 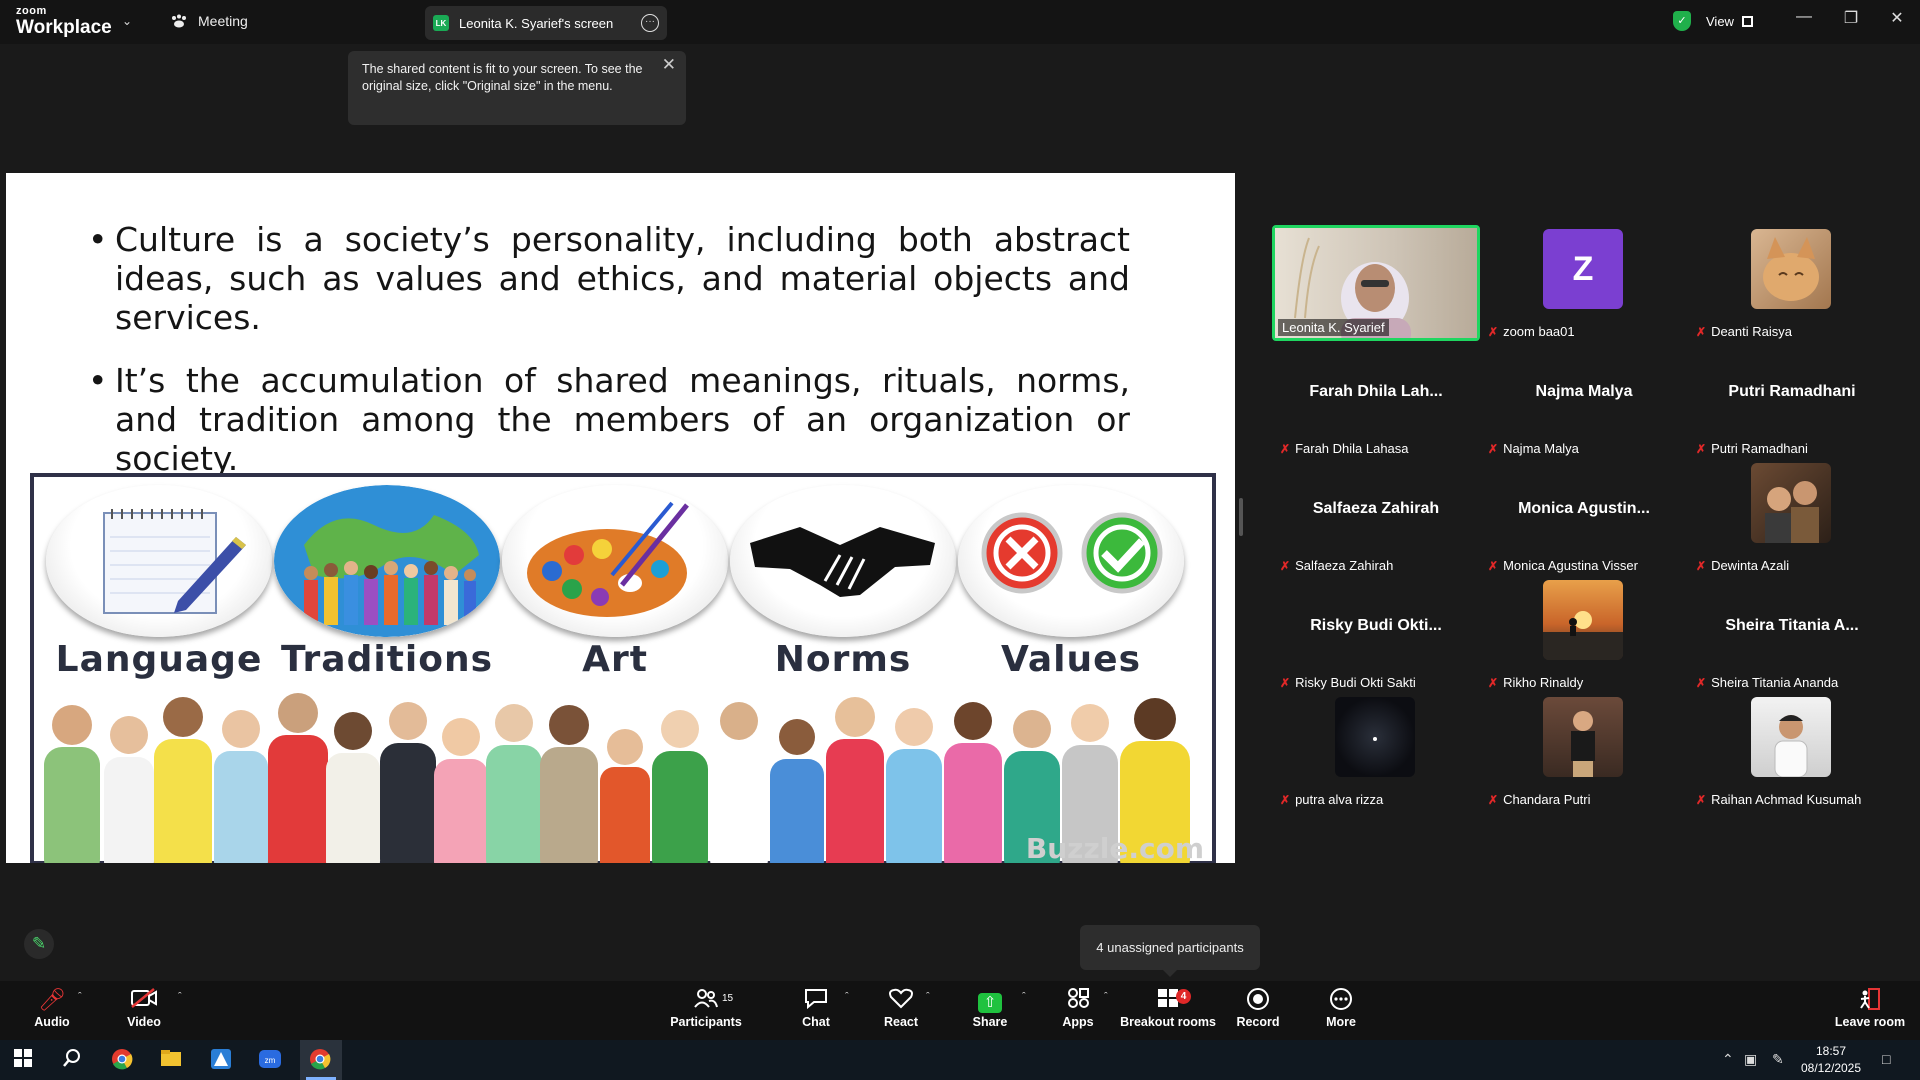 I want to click on share-label: Share, so click(x=990, y=1022).